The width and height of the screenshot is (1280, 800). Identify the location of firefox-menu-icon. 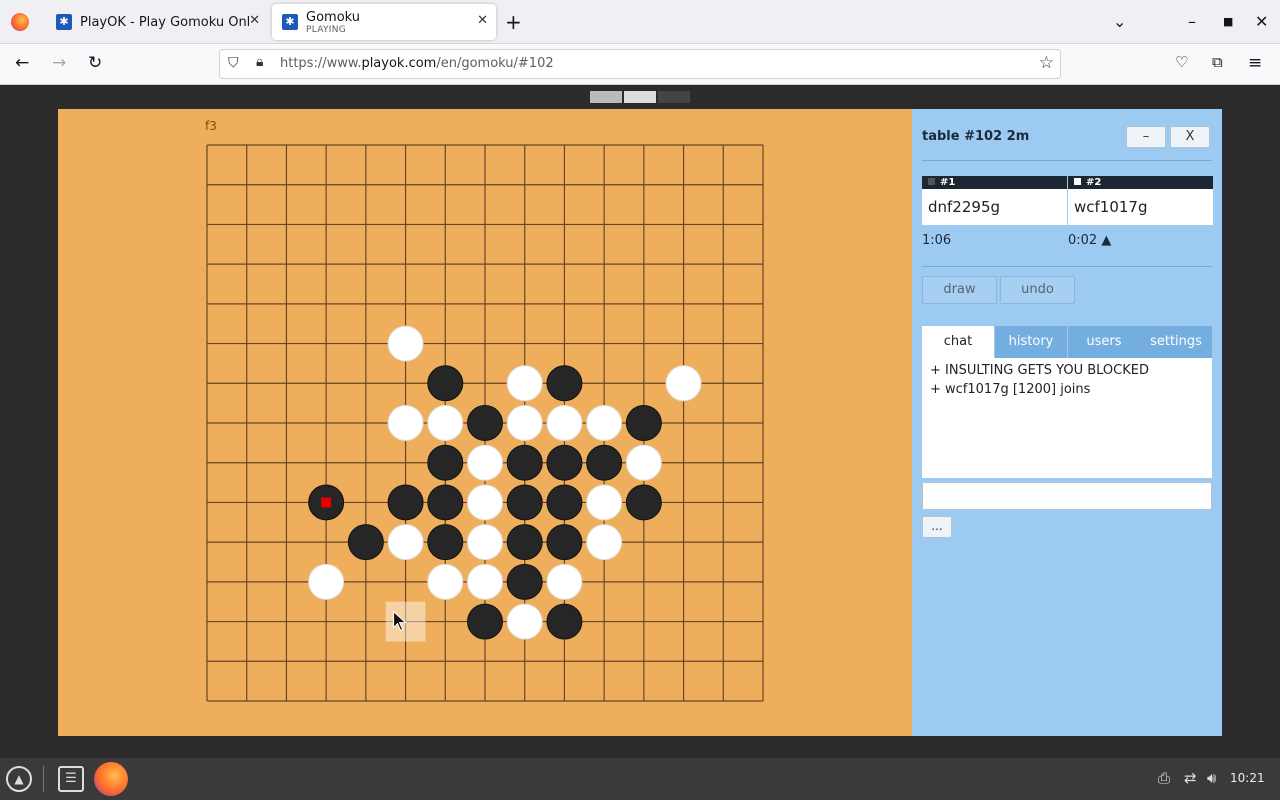
(20, 22).